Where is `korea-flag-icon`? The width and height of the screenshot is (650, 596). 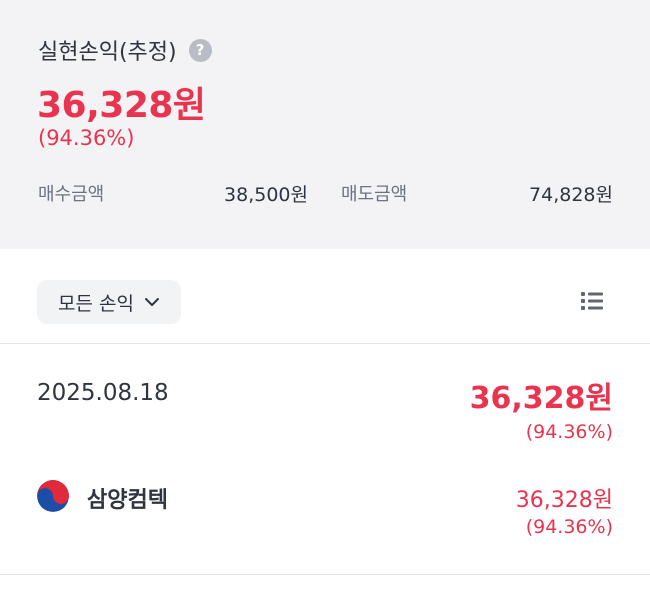 korea-flag-icon is located at coordinates (53, 496).